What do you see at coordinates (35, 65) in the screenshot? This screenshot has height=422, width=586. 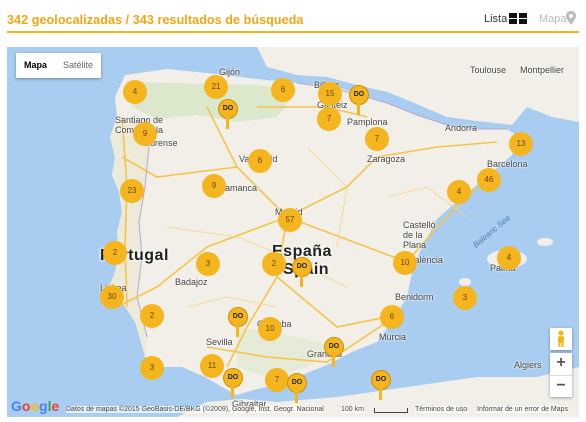 I see `map-type-map-button: Mapa` at bounding box center [35, 65].